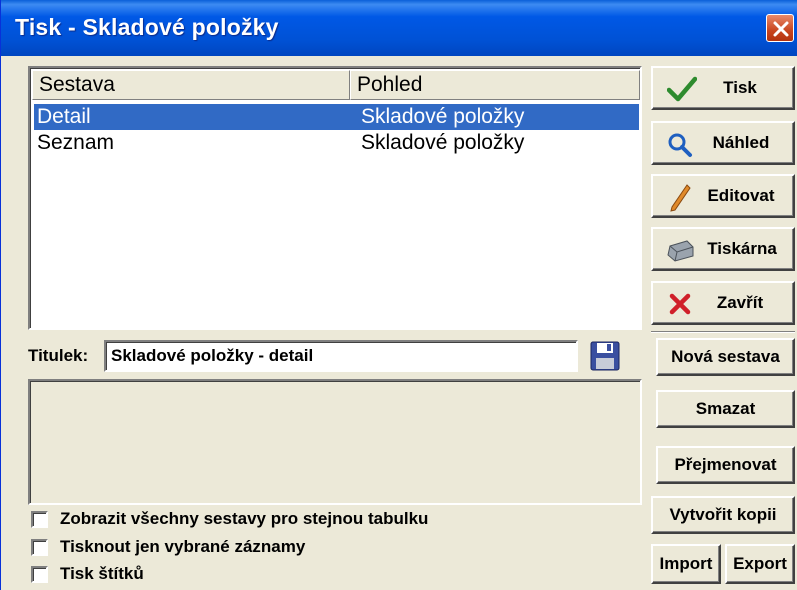 The width and height of the screenshot is (797, 590). What do you see at coordinates (336, 117) in the screenshot?
I see `list-row: Detail Skladové položky` at bounding box center [336, 117].